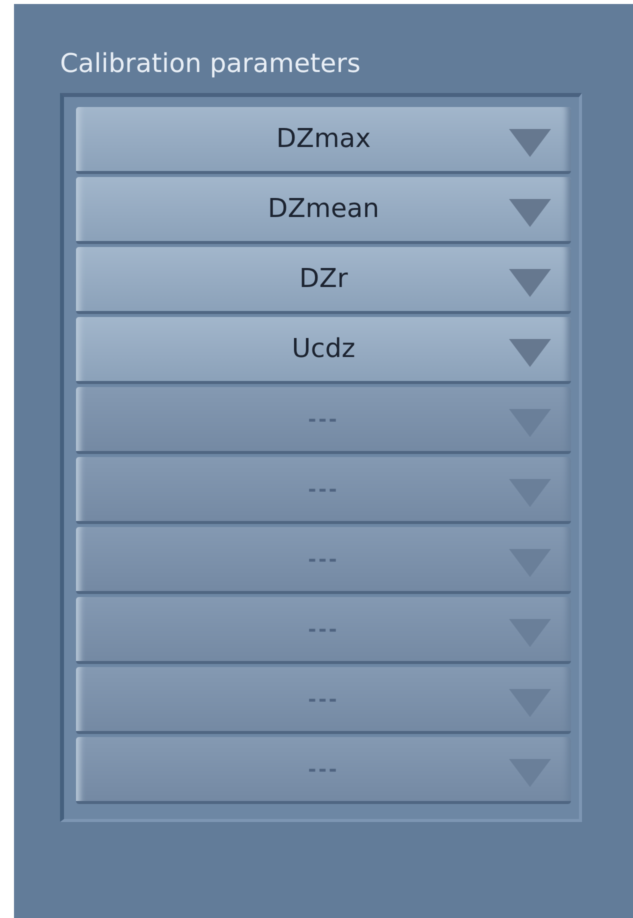 Image resolution: width=633 pixels, height=918 pixels. Describe the element at coordinates (211, 64) in the screenshot. I see `panel-title: Calibration parameters` at that location.